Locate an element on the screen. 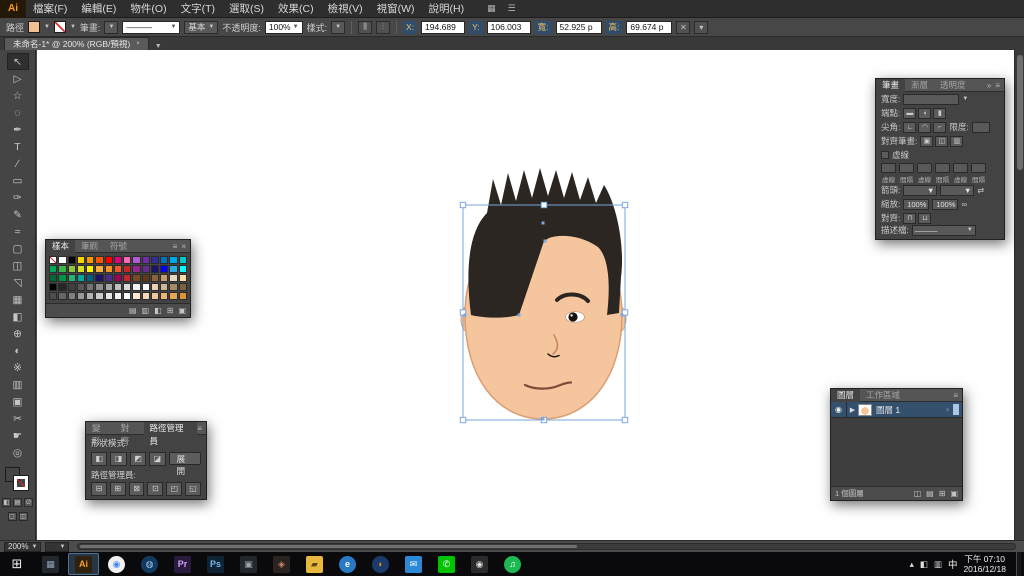  tab-symbols: 符號 is located at coordinates (118, 246).